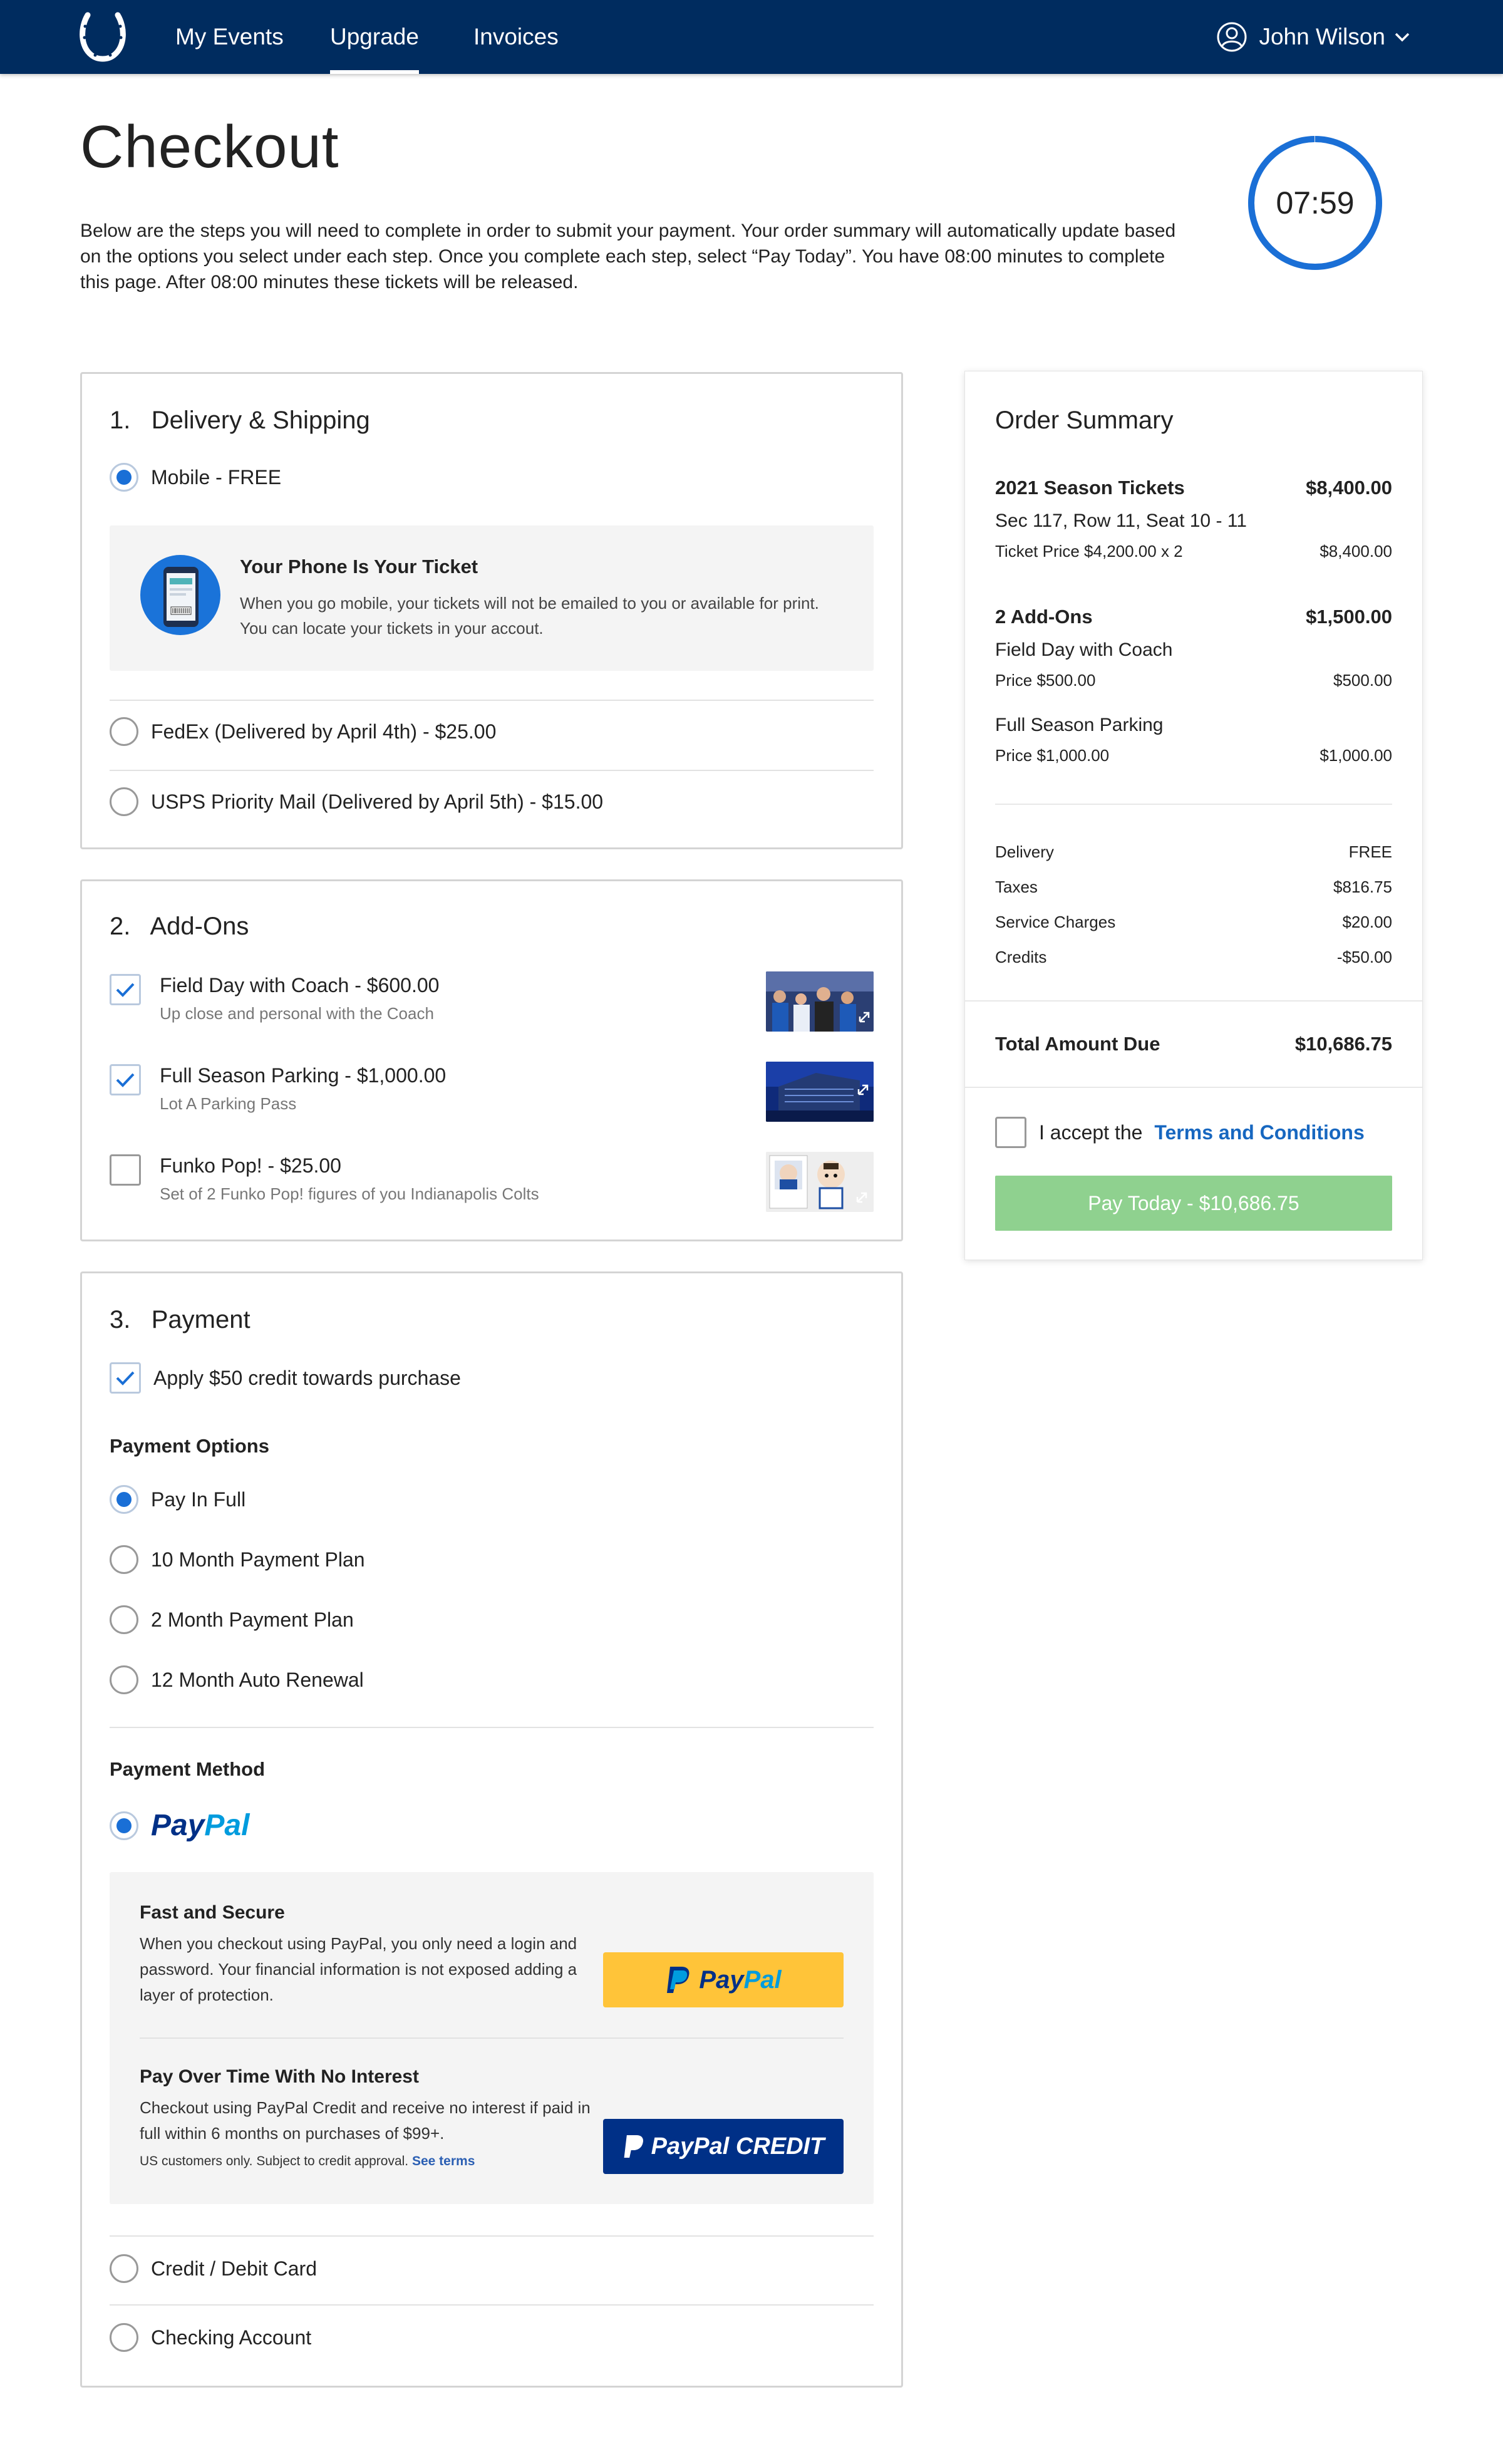 This screenshot has height=2464, width=1503. Describe the element at coordinates (1193, 617) in the screenshot. I see `summary-addons-row: 2 Add-Ons $1,500.00` at that location.